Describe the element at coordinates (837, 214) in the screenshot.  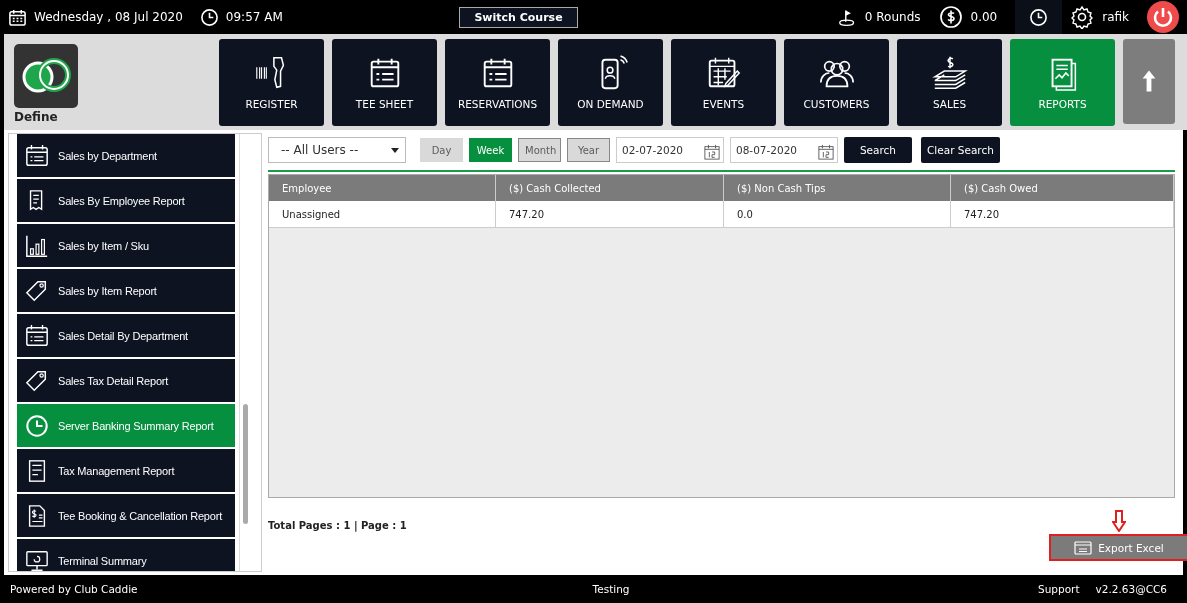
I see `table-cell: 0.0` at that location.